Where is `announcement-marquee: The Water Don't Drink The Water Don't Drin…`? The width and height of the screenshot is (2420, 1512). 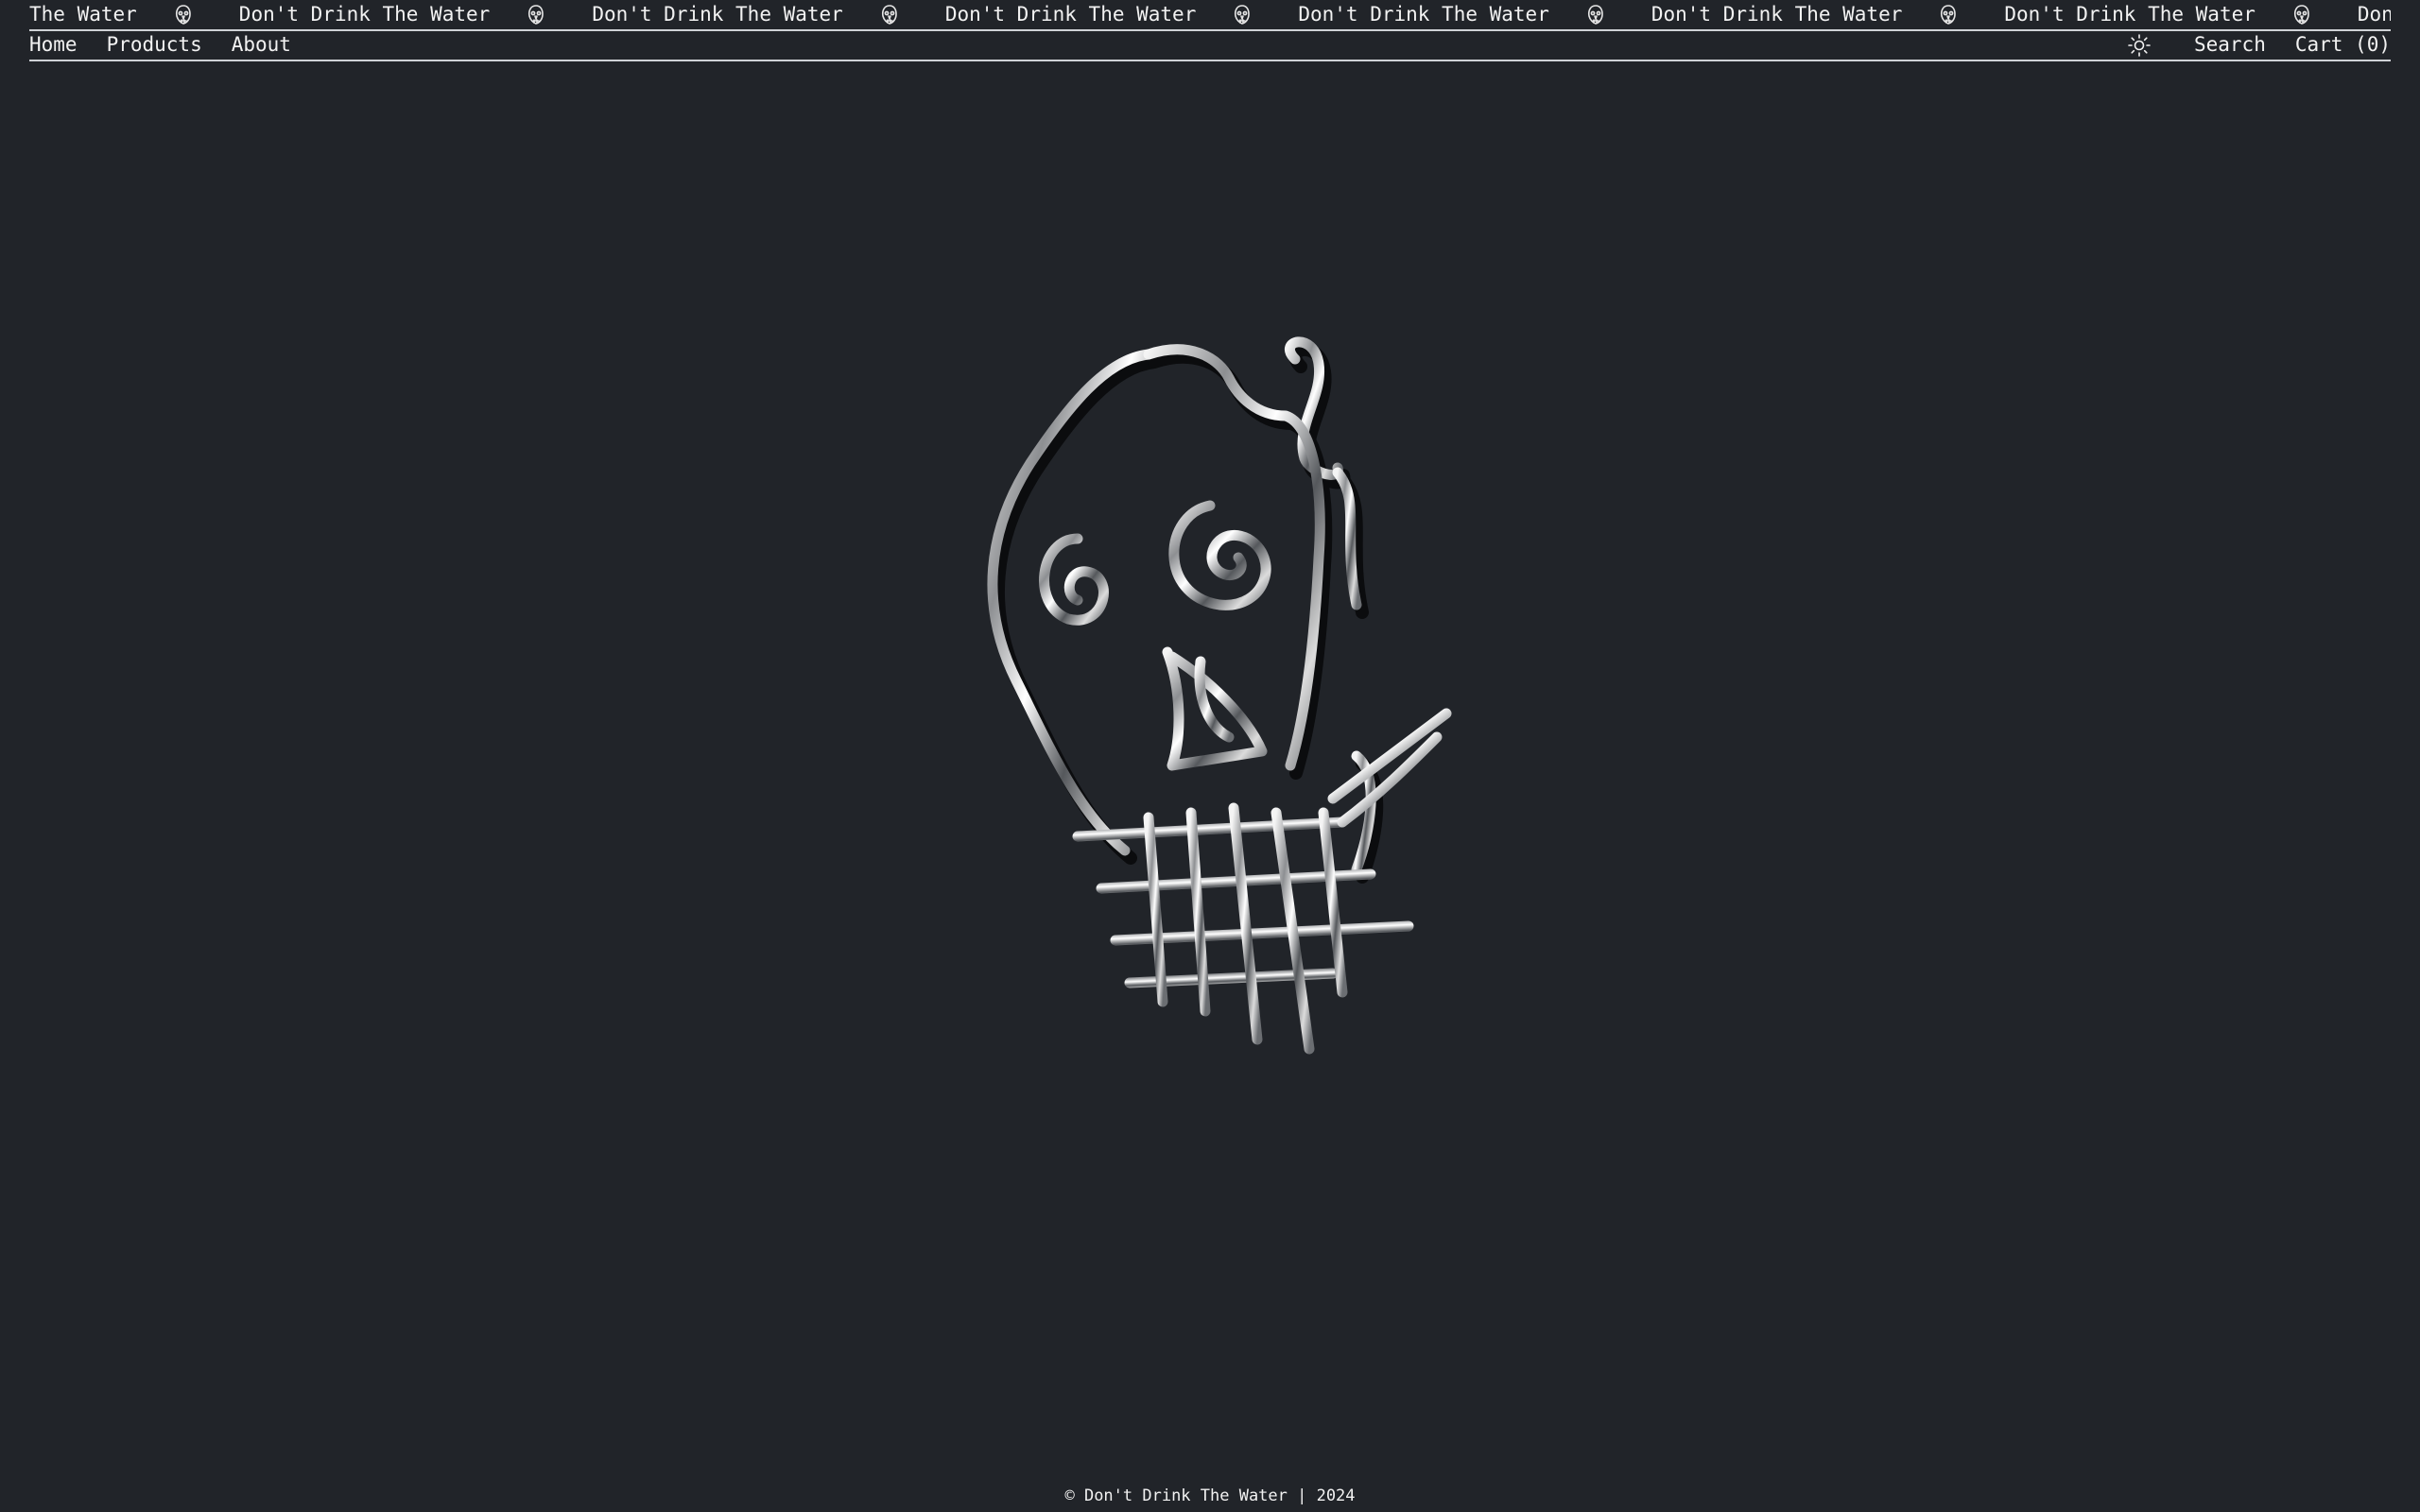 announcement-marquee: The Water Don't Drink The Water Don't Drin… is located at coordinates (1210, 15).